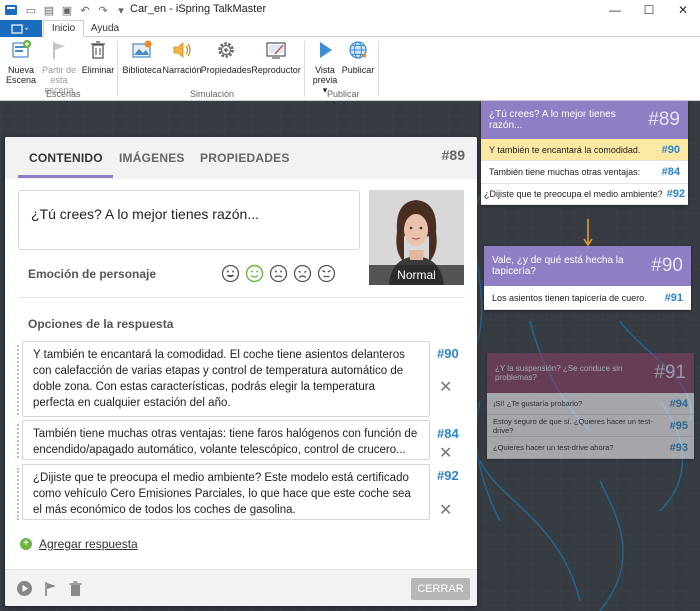 This screenshot has height=611, width=700. I want to click on maximize-button: ☐, so click(649, 10).